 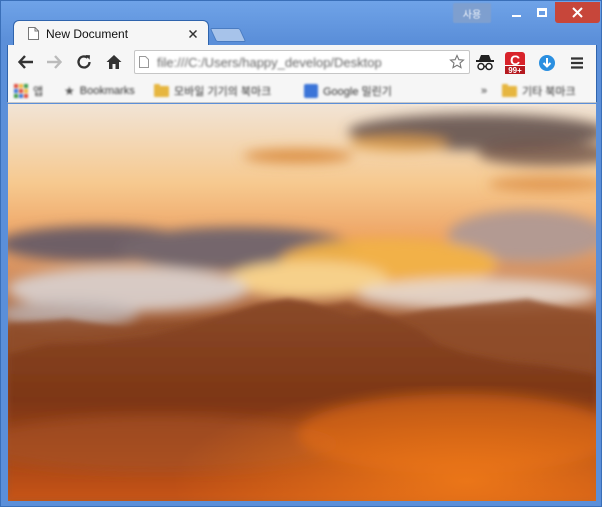 I want to click on back-button, so click(x=26, y=62).